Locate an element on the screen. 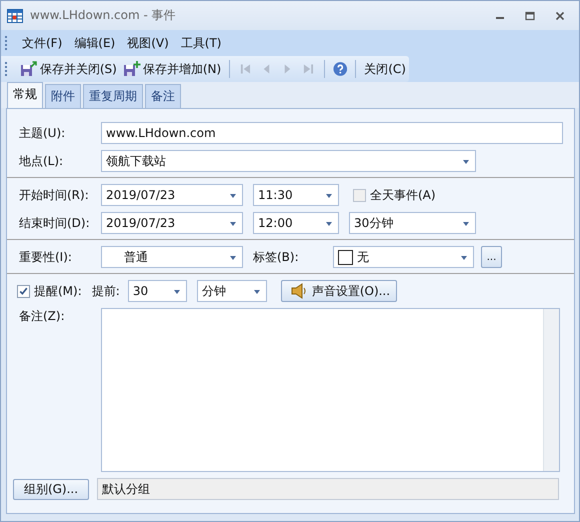 This screenshot has height=522, width=580. field-label: 开始时间(R): is located at coordinates (54, 195).